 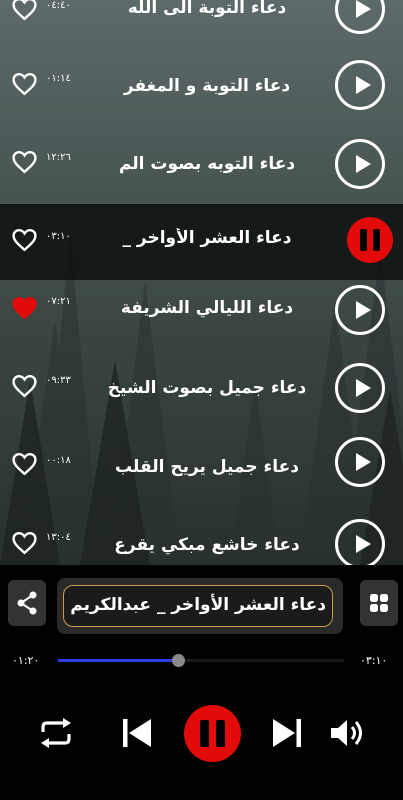 I want to click on track-title: دعاء العشر الأواخر _, so click(x=207, y=238).